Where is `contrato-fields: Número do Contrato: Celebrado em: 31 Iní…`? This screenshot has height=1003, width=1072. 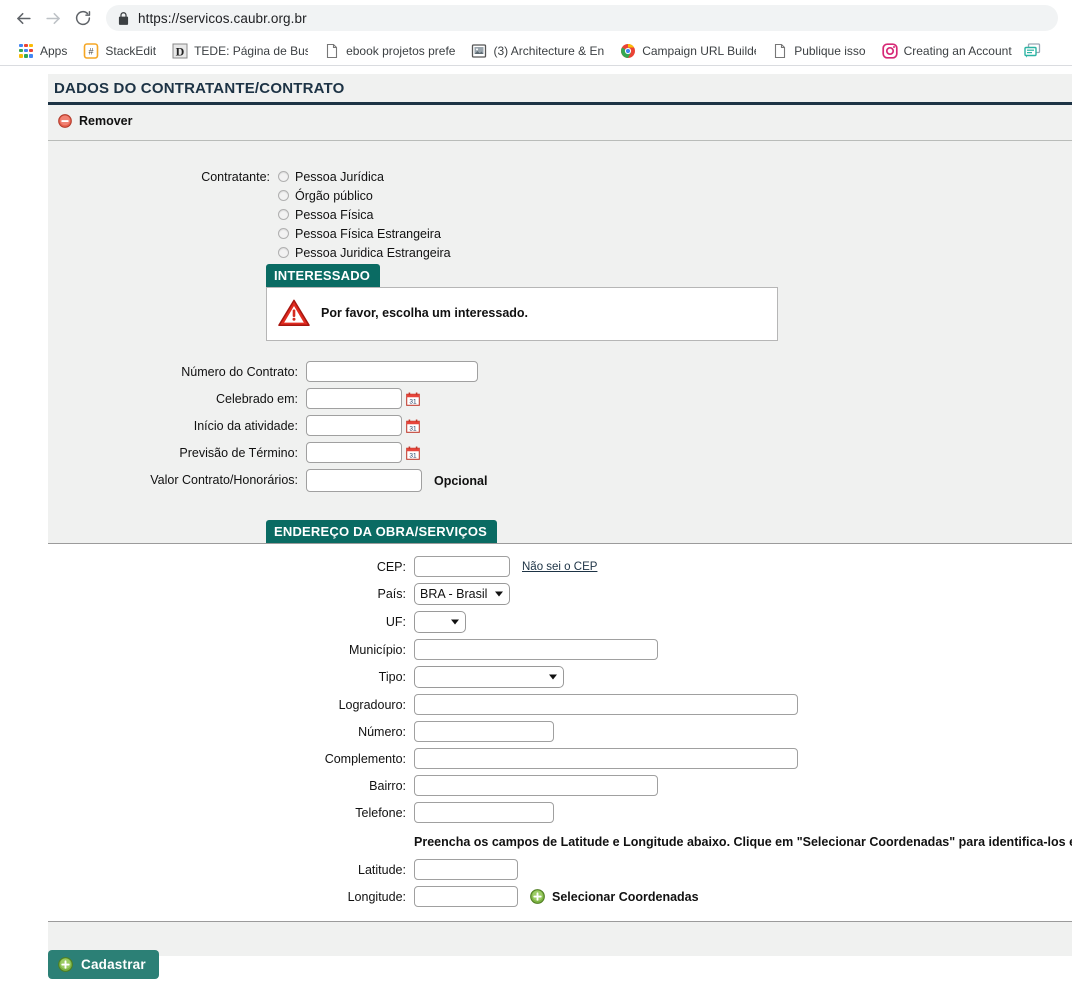
contrato-fields: Número do Contrato: Celebrado em: 31 Iní… is located at coordinates (560, 426).